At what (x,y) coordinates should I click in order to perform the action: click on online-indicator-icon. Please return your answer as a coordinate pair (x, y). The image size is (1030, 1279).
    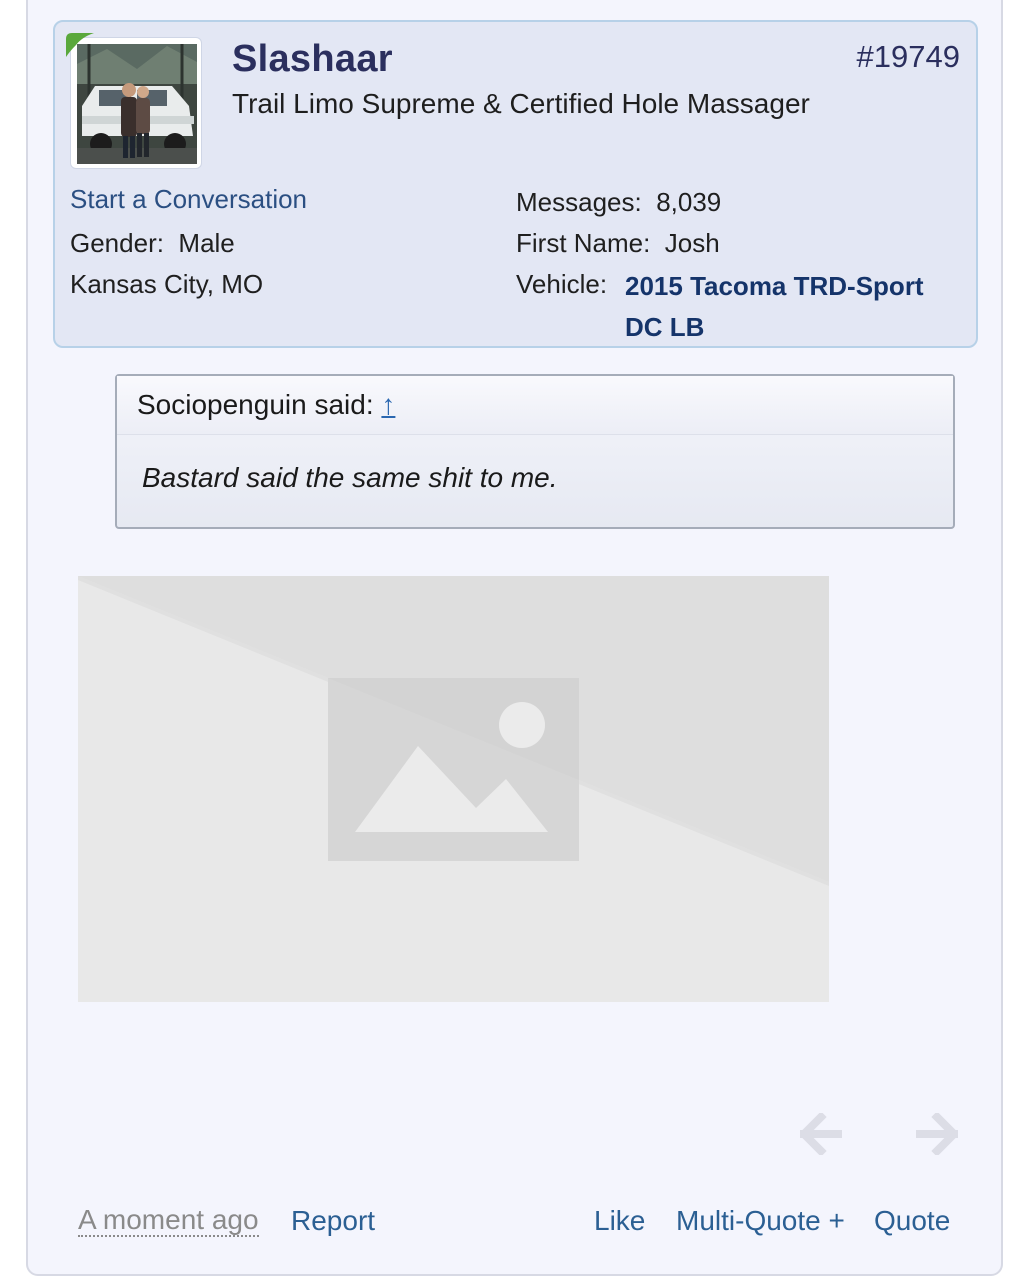
    Looking at the image, I should click on (80, 45).